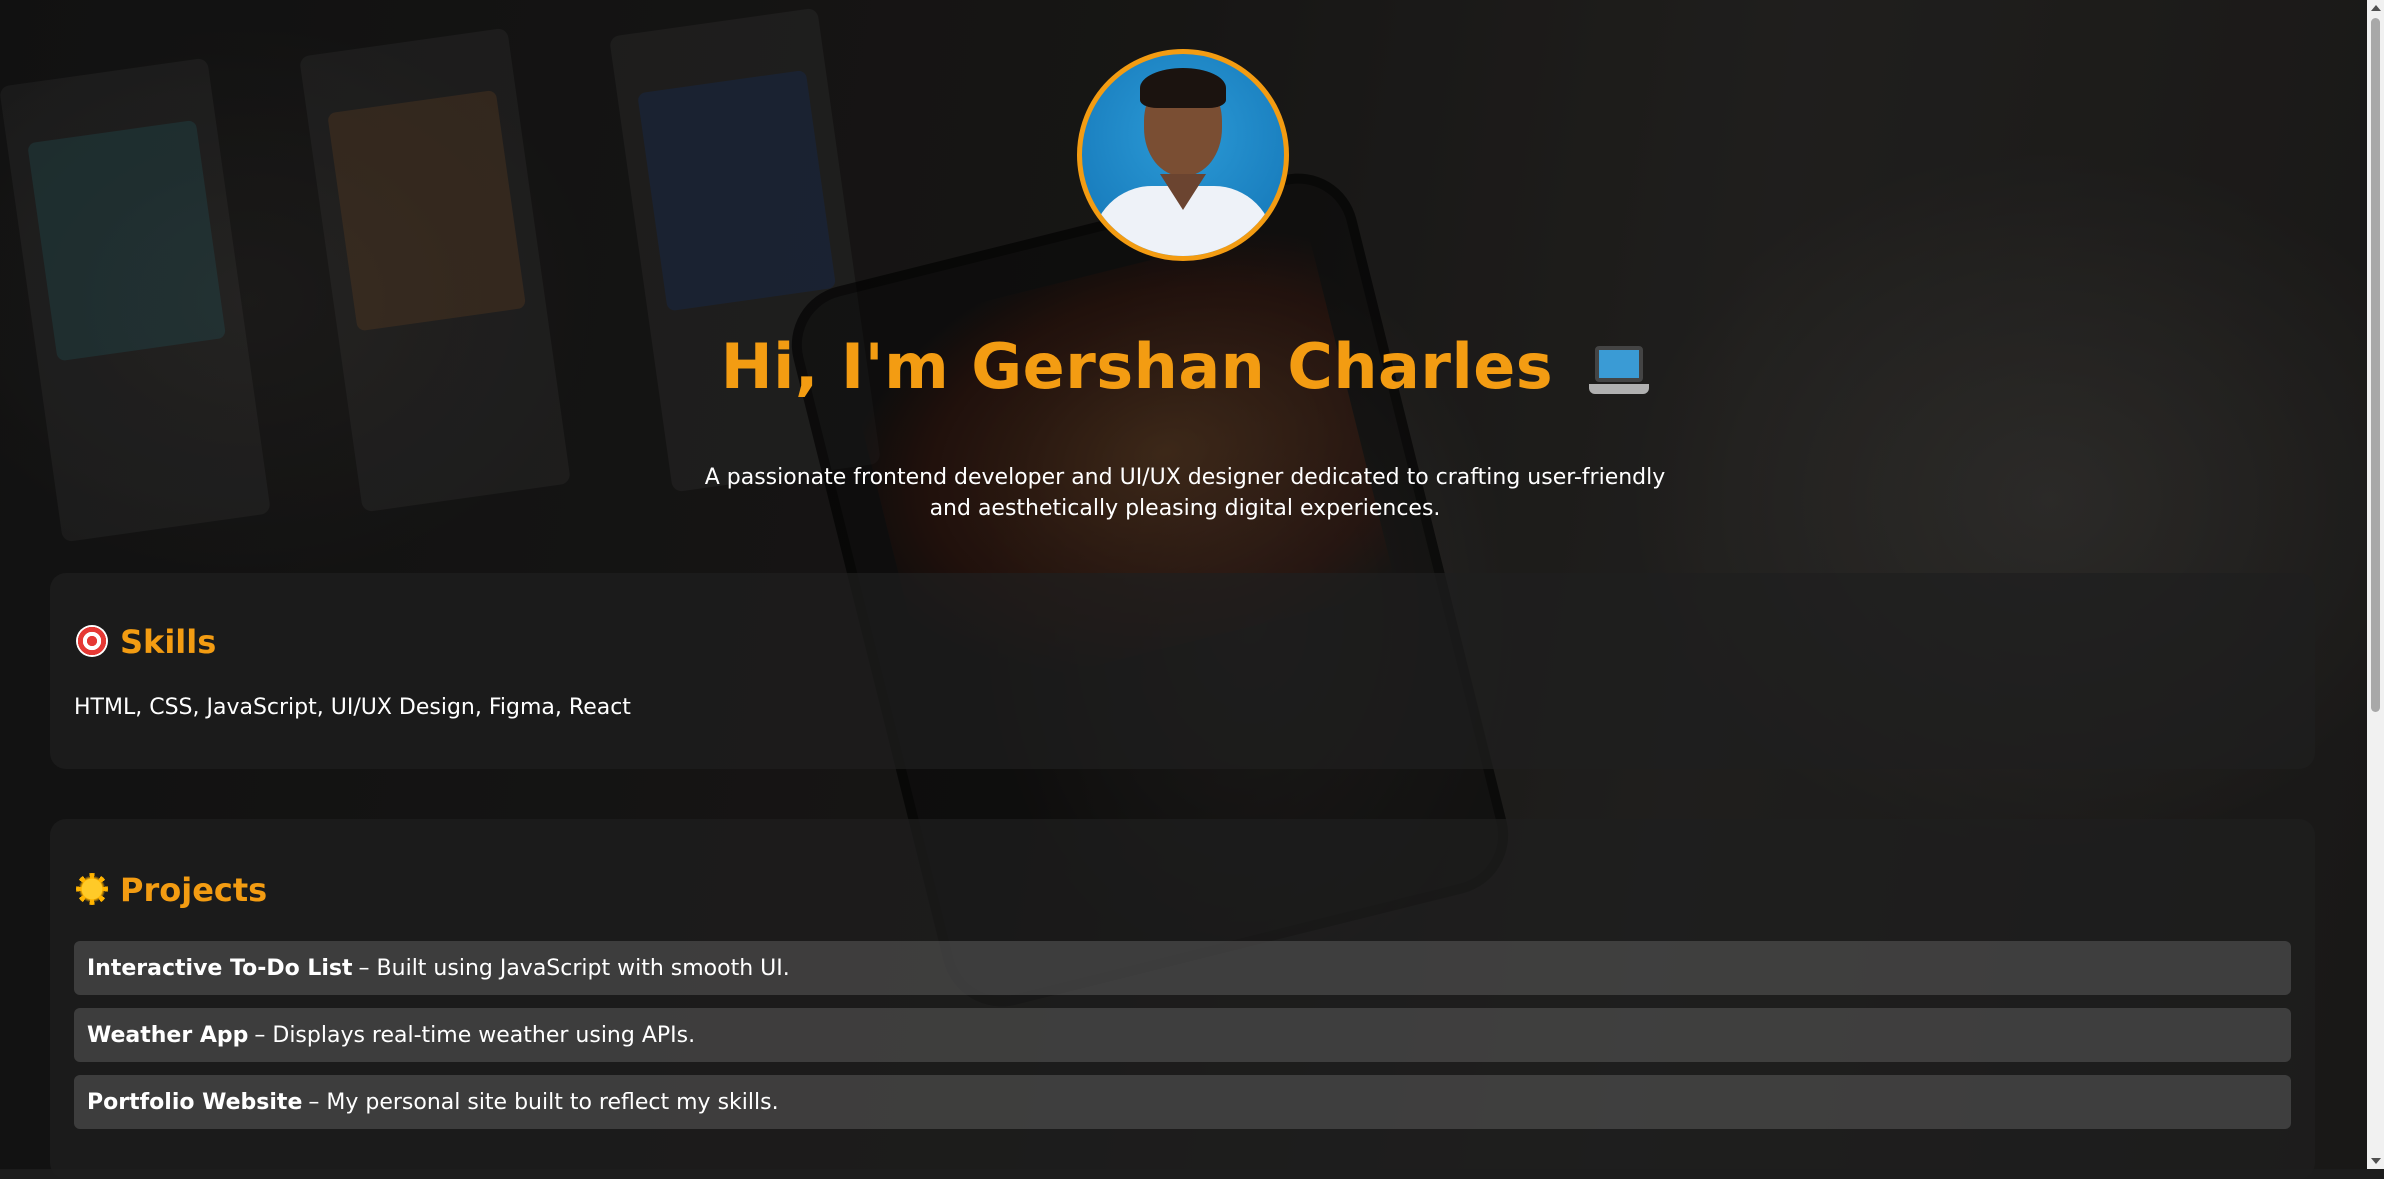 The width and height of the screenshot is (2384, 1179). What do you see at coordinates (1619, 371) in the screenshot?
I see `laptop-icon` at bounding box center [1619, 371].